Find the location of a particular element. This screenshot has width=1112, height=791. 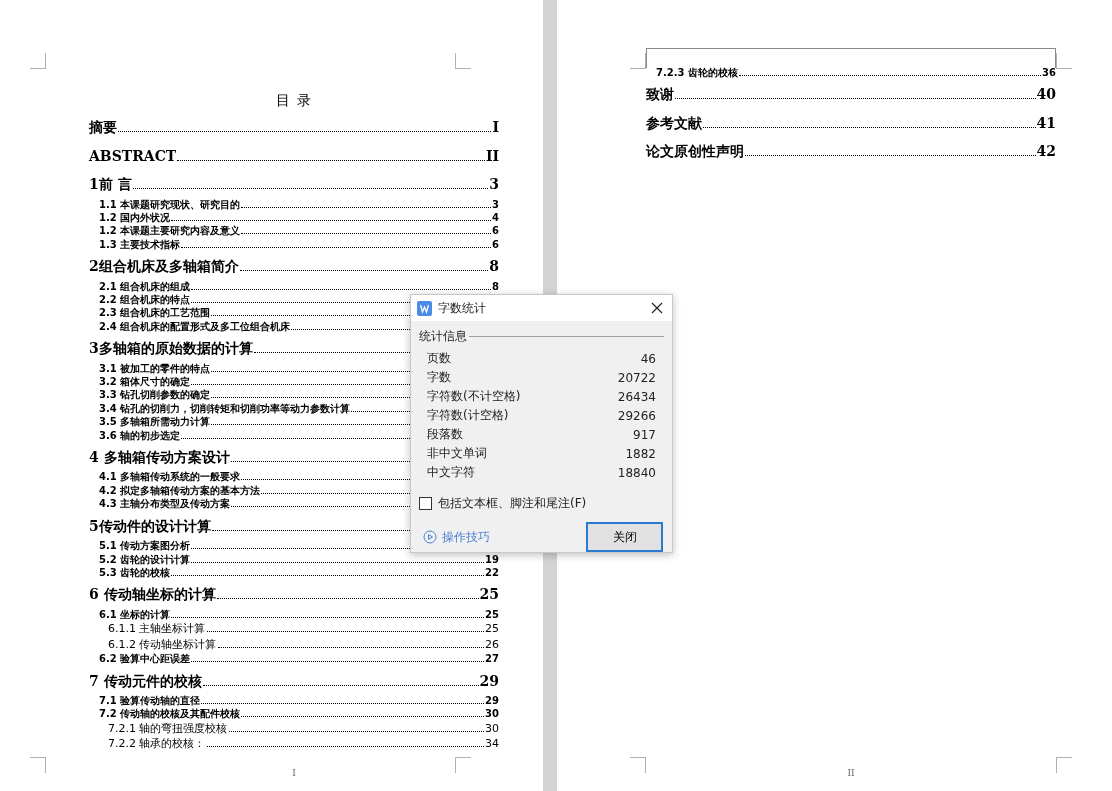

toc-heading-title: 4 多轴箱传动方案设计 is located at coordinates (159, 457).